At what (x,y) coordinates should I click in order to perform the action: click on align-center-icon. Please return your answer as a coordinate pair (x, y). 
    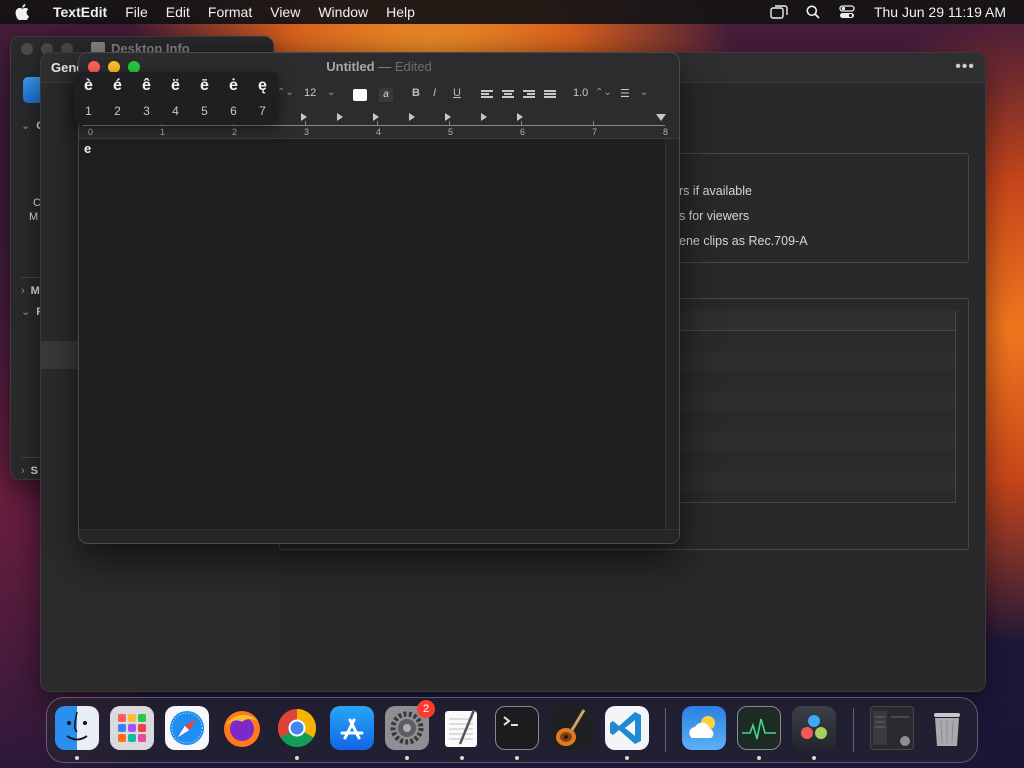
    Looking at the image, I should click on (508, 95).